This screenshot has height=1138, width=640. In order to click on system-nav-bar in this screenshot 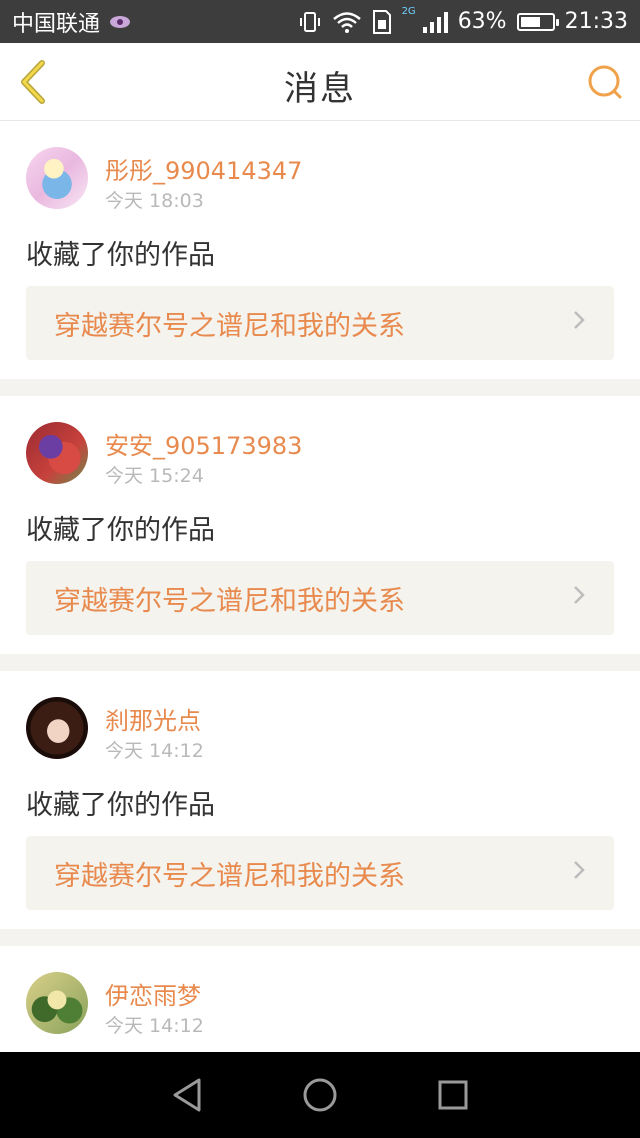, I will do `click(320, 1095)`.